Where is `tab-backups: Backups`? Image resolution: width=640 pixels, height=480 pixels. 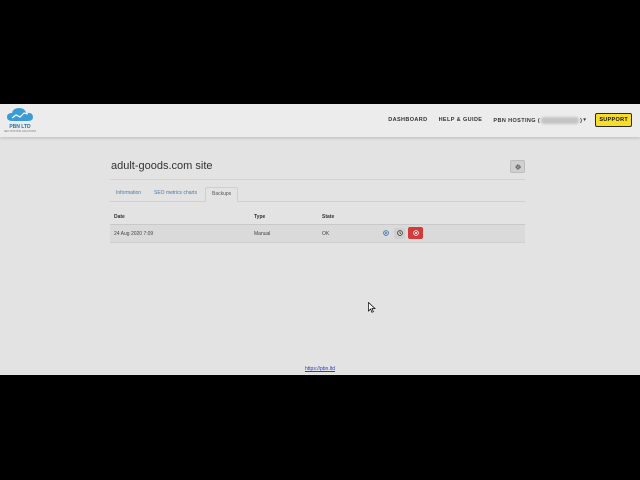 tab-backups: Backups is located at coordinates (222, 194).